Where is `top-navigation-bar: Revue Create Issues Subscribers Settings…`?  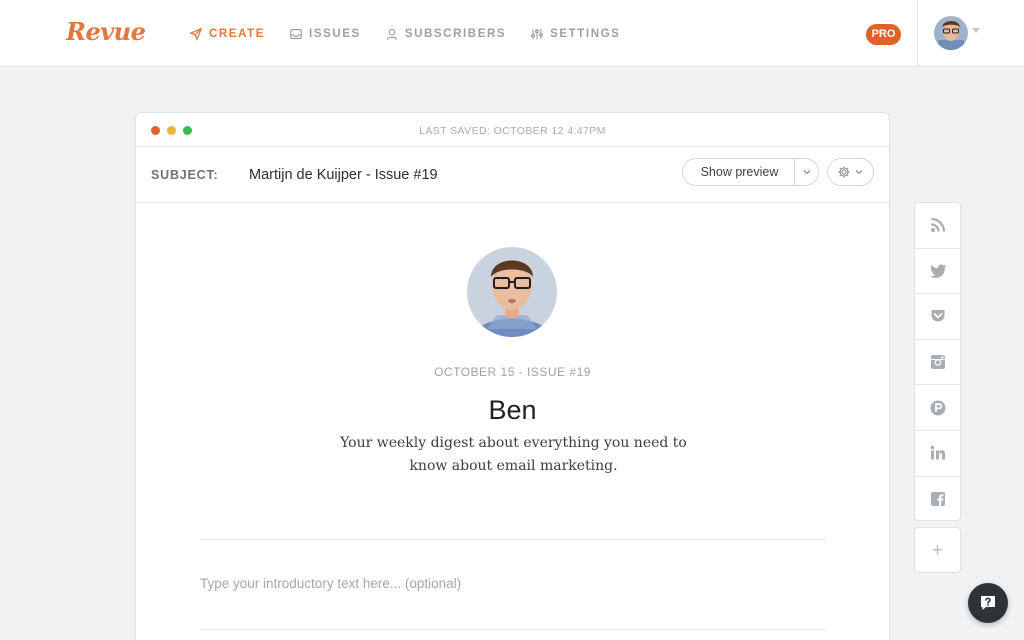
top-navigation-bar: Revue Create Issues Subscribers Settings… is located at coordinates (512, 33).